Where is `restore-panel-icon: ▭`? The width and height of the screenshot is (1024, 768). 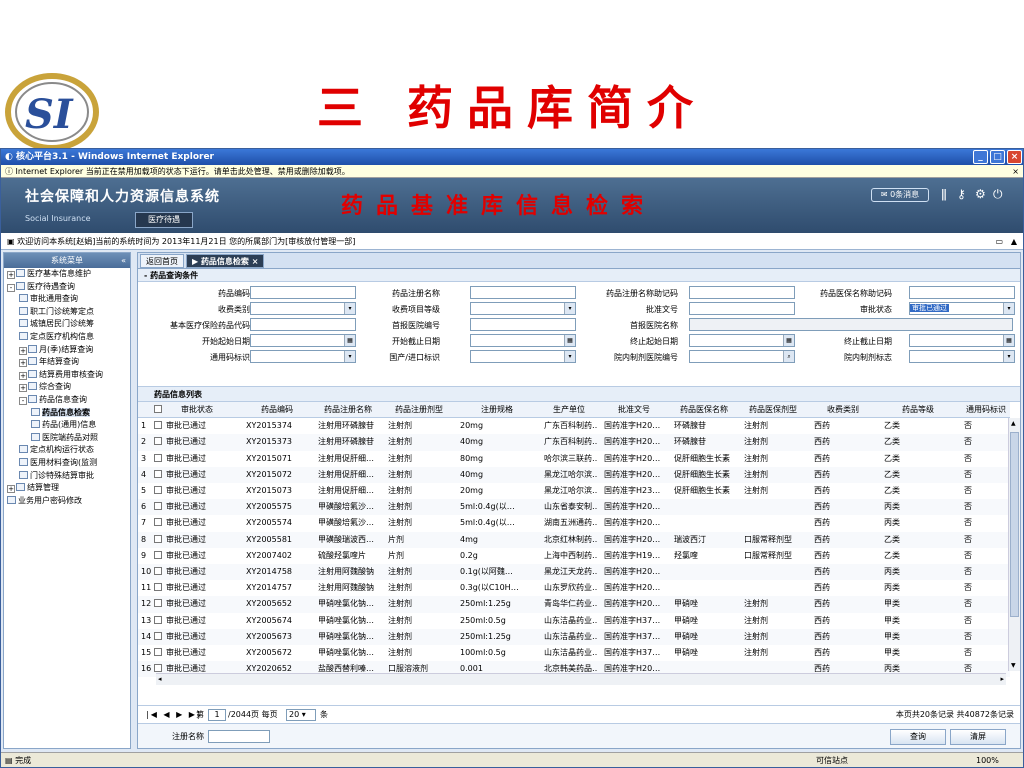 restore-panel-icon: ▭ is located at coordinates (999, 241).